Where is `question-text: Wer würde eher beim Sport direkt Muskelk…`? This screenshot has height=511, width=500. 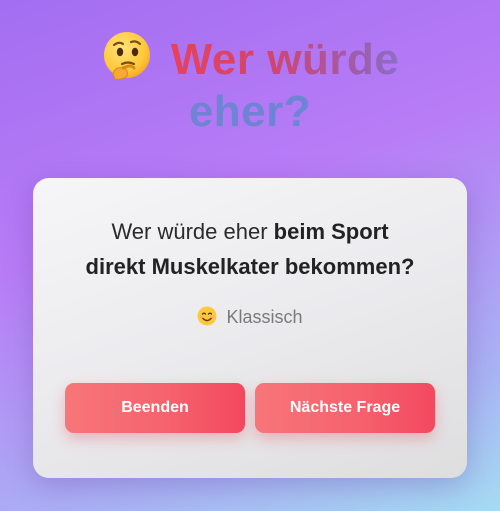
question-text: Wer würde eher beim Sport direkt Muskelk… is located at coordinates (250, 249).